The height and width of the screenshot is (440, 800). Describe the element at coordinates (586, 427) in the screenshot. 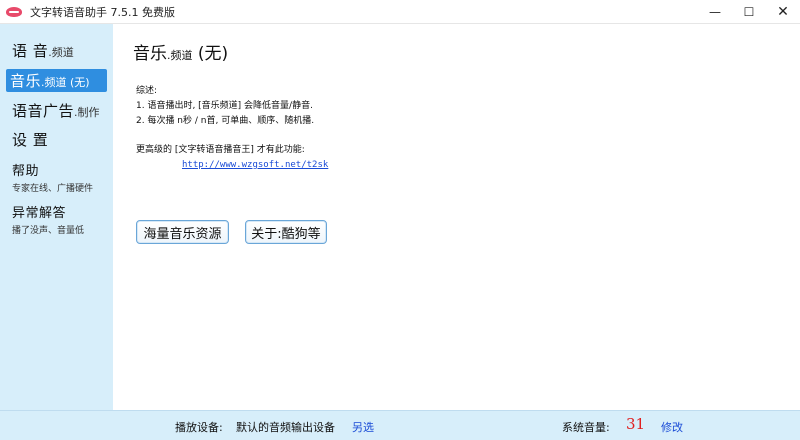

I see `volume-label: 系统音量:` at that location.